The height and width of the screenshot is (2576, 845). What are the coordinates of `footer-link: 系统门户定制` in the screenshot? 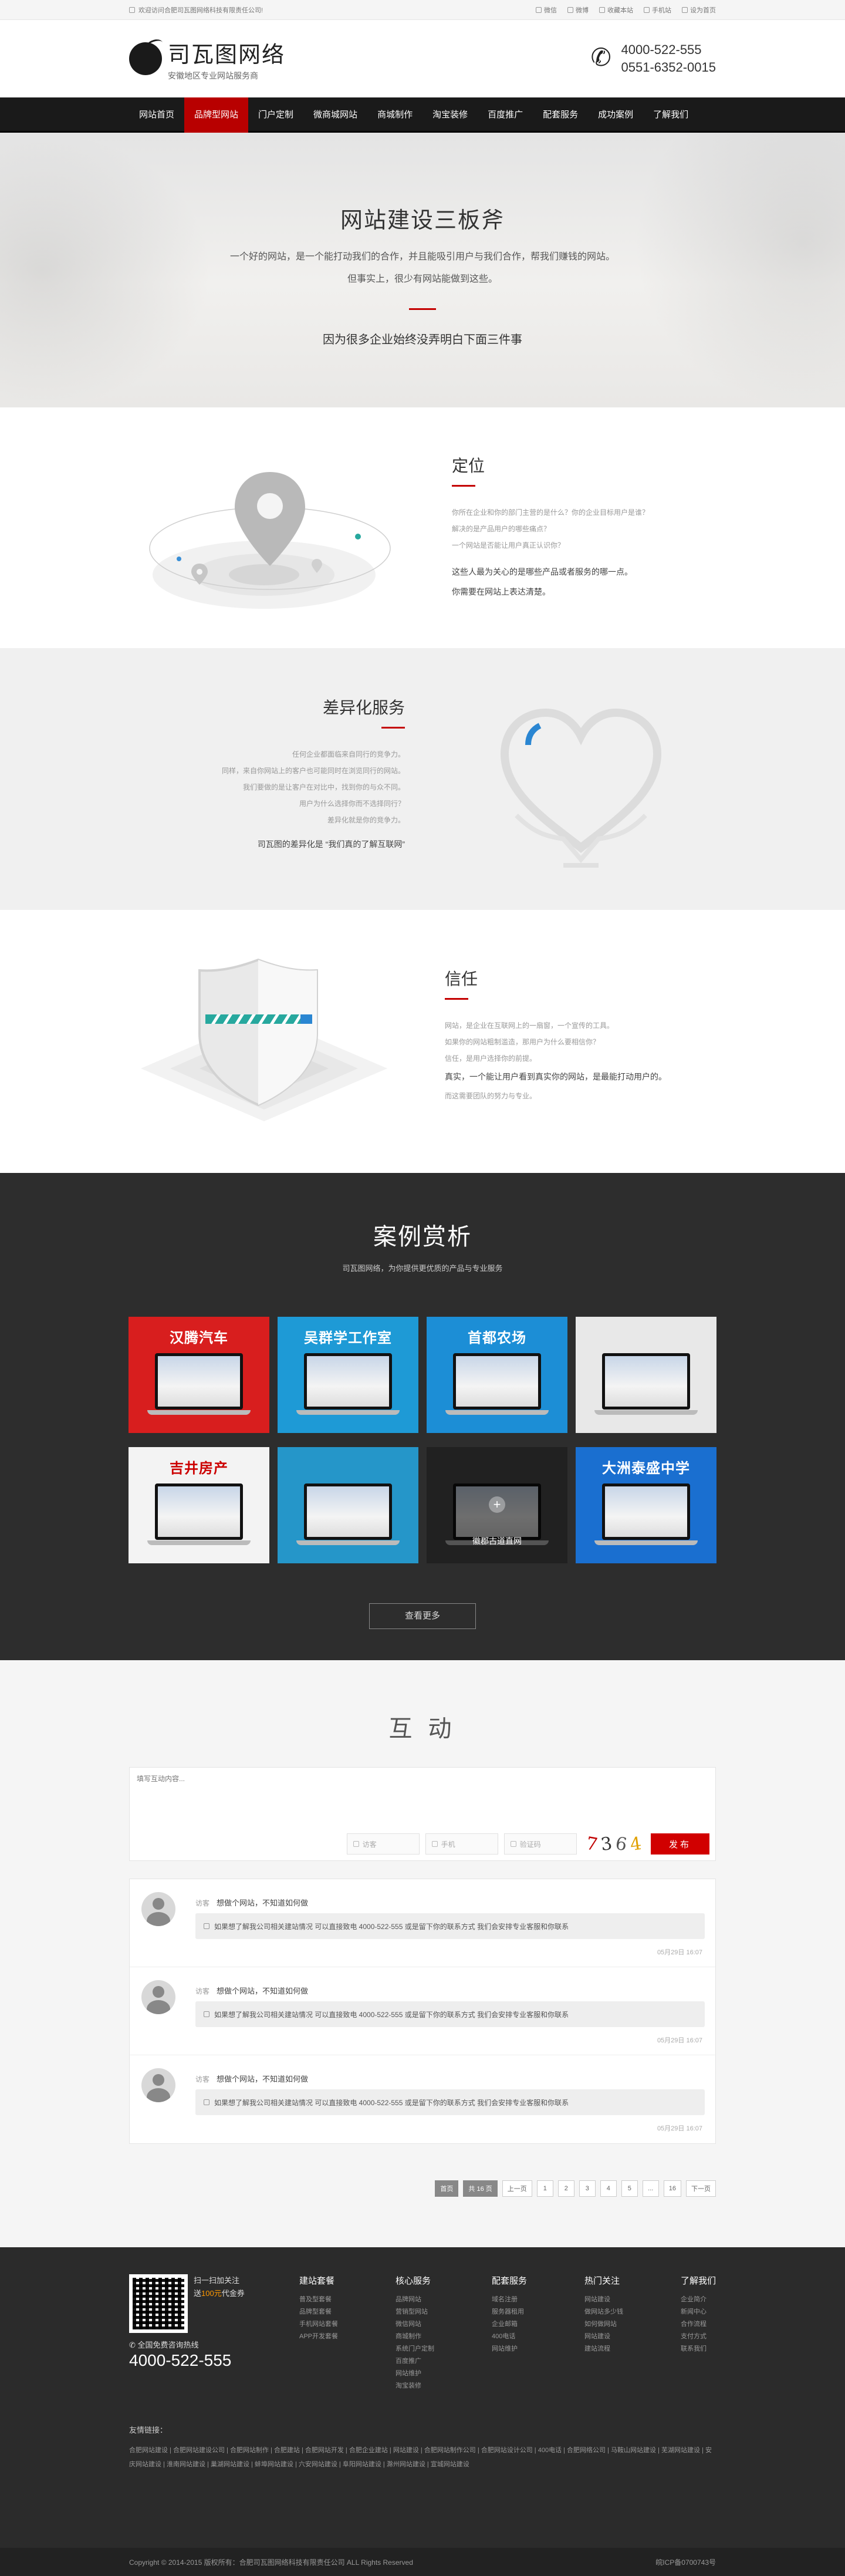 It's located at (415, 2349).